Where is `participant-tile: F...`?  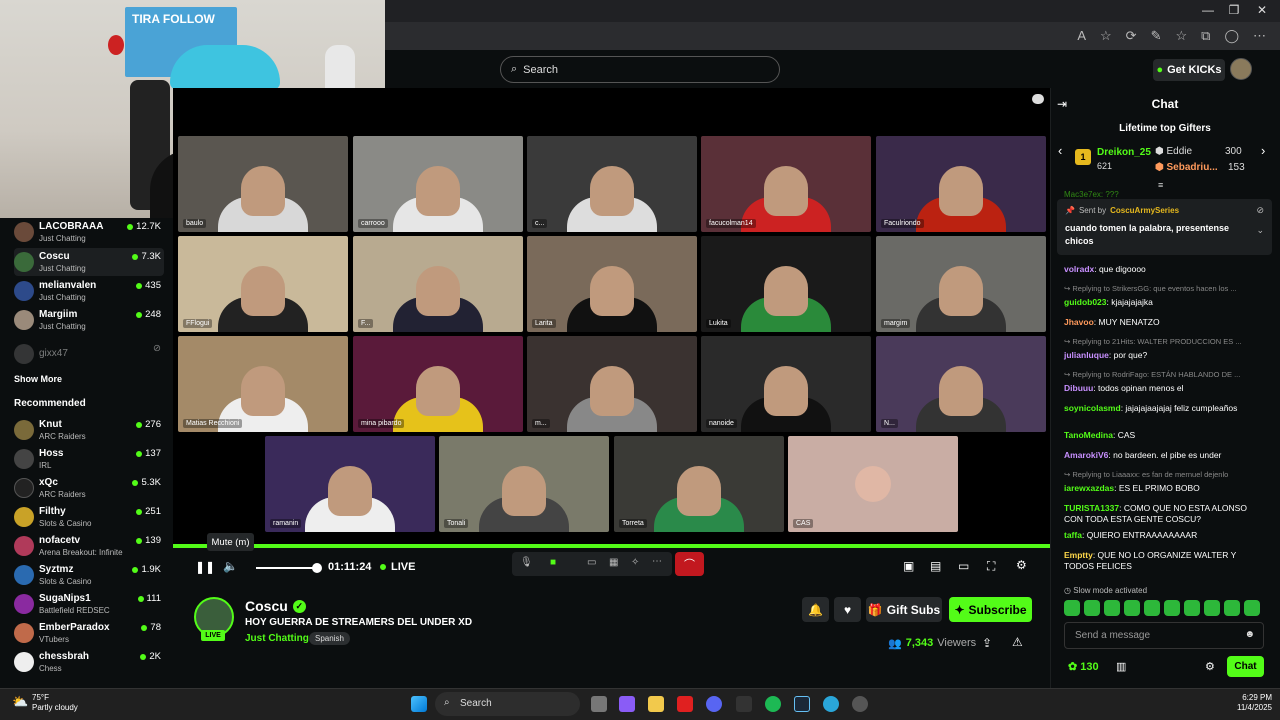
participant-tile: F... is located at coordinates (438, 284).